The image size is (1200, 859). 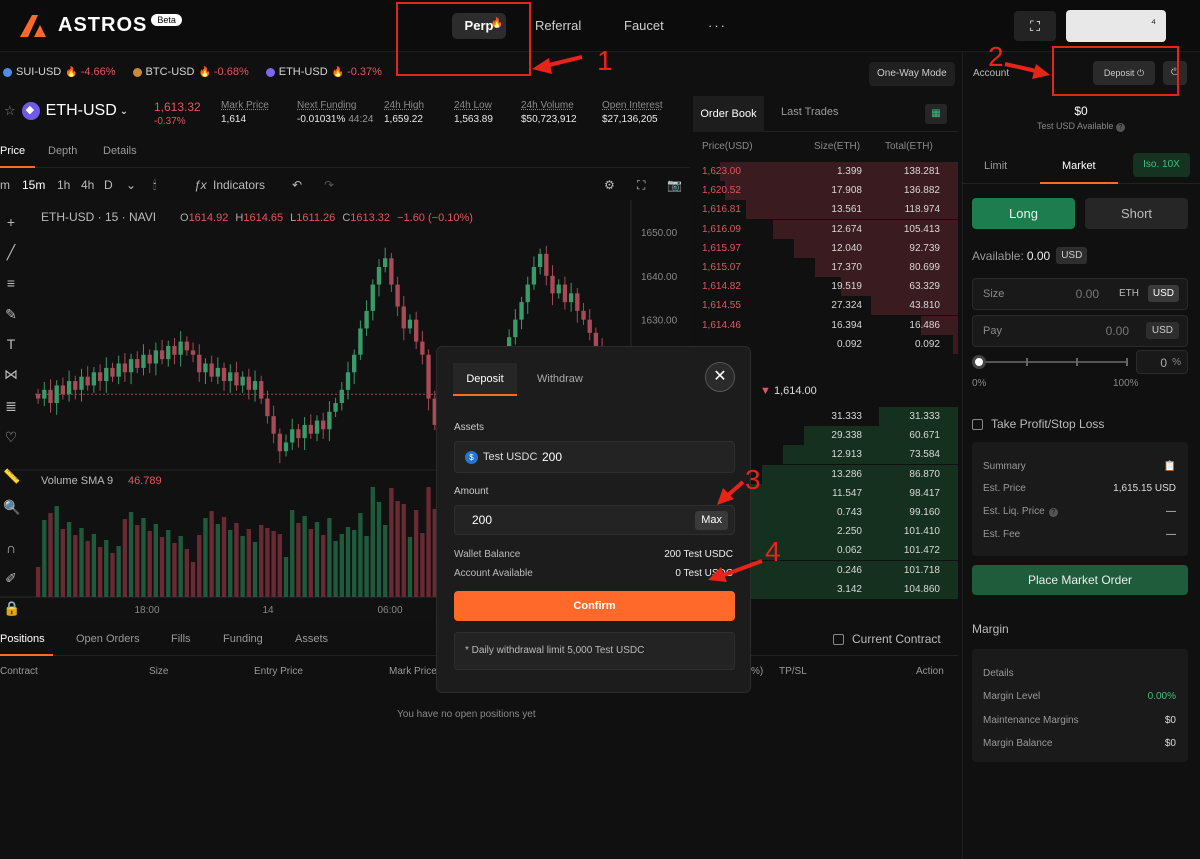 I want to click on annotation-number-1: 1, so click(x=605, y=60).